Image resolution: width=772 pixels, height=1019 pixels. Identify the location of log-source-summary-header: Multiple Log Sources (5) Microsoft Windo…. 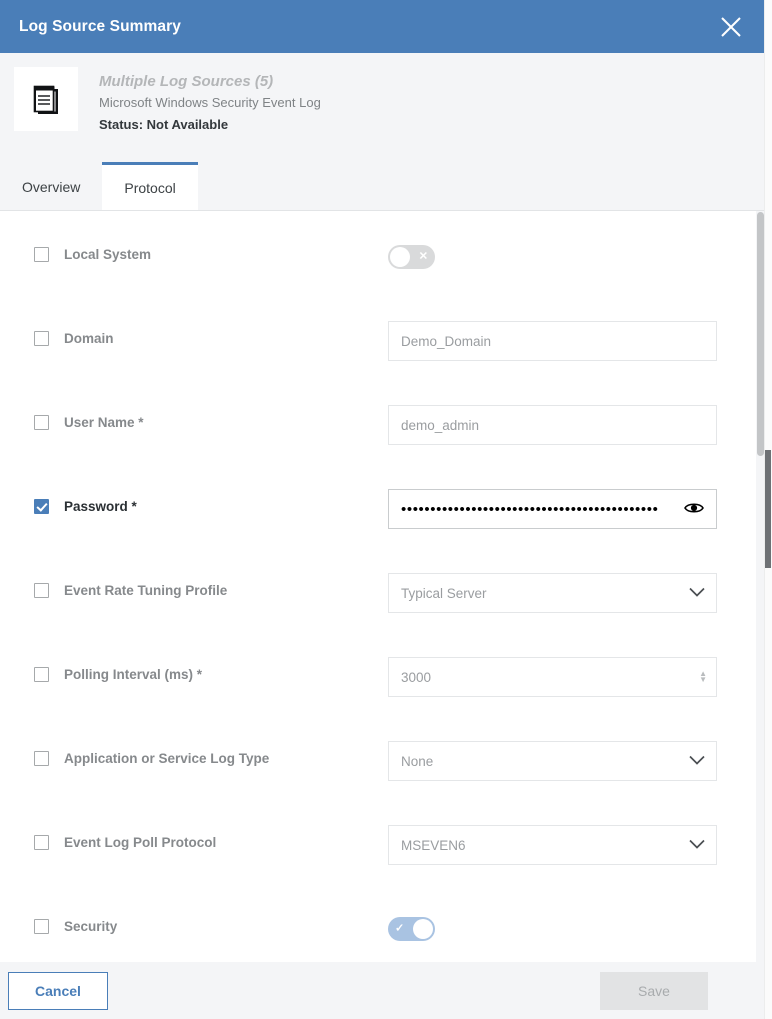
(382, 108).